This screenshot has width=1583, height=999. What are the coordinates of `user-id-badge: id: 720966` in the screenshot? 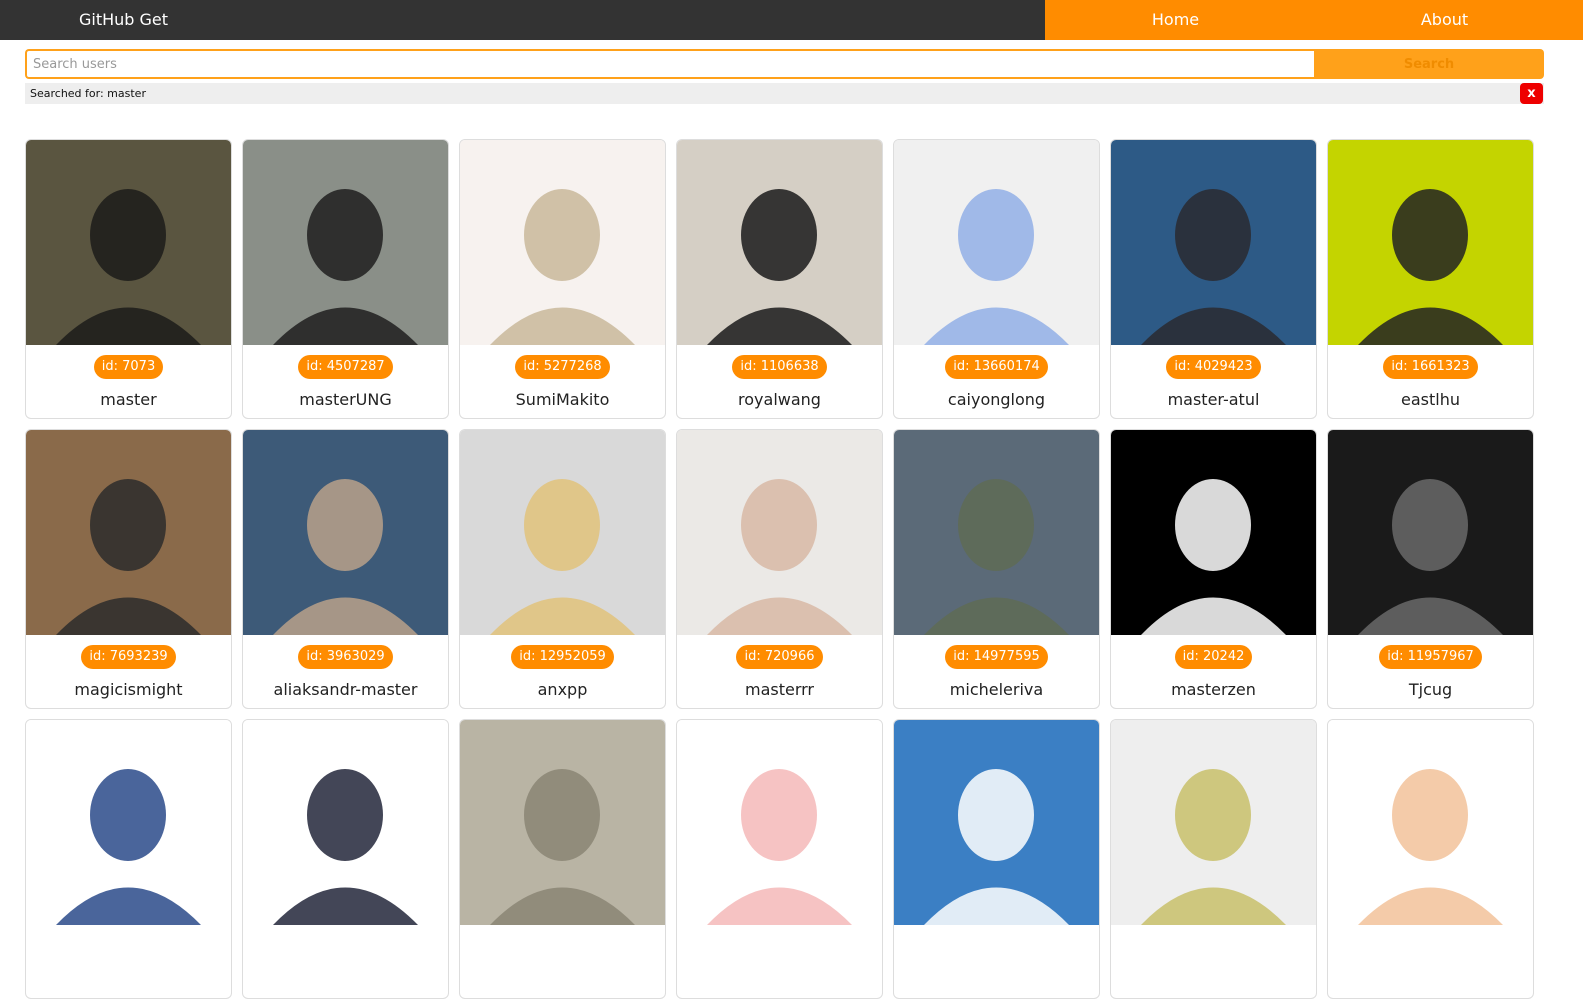 It's located at (779, 657).